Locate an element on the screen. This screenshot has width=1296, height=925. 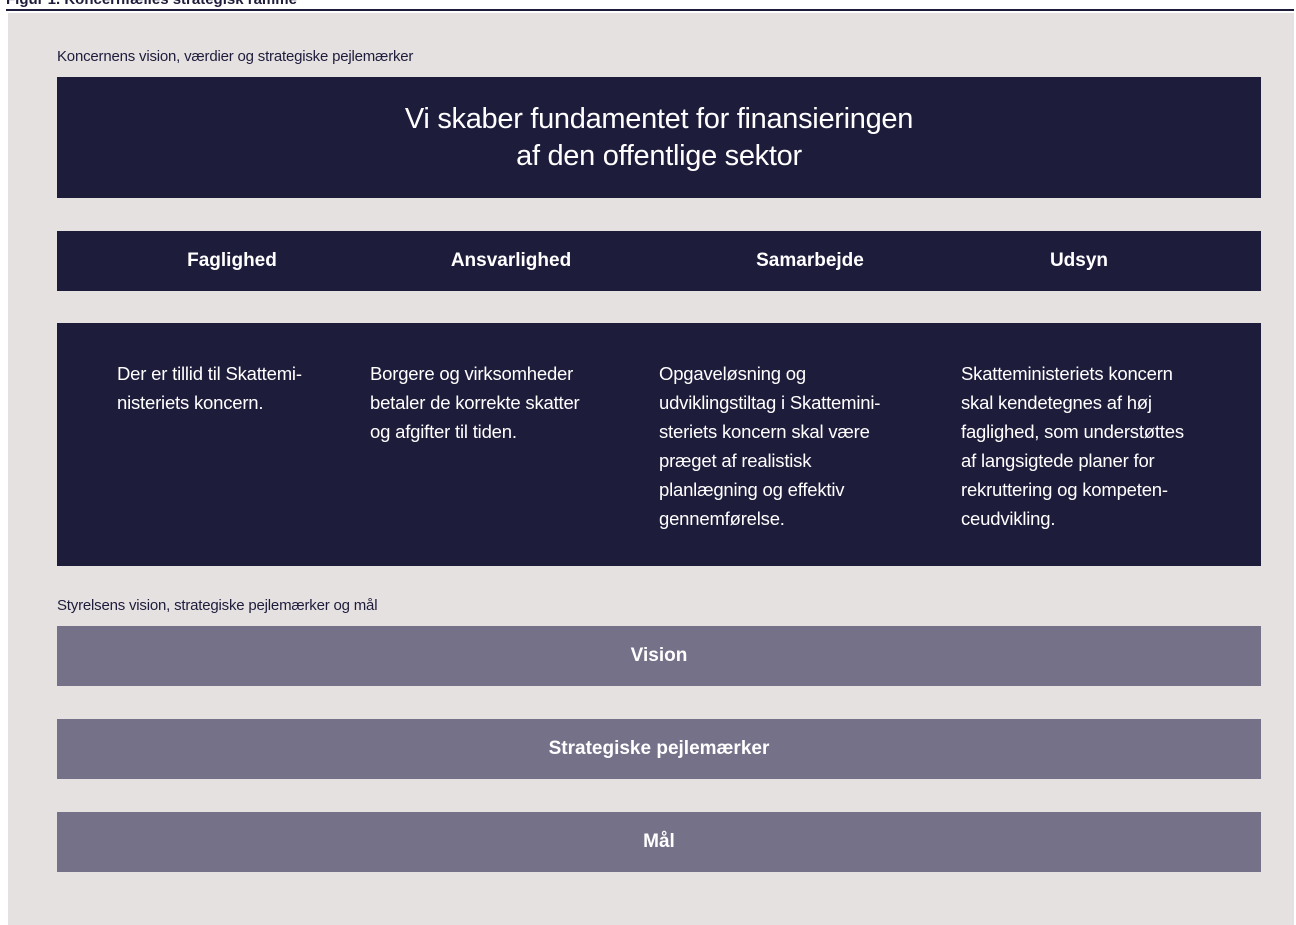
title-rule is located at coordinates (650, 10).